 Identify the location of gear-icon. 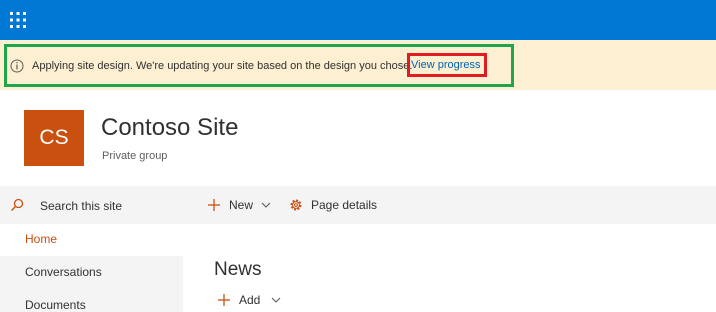
(296, 205).